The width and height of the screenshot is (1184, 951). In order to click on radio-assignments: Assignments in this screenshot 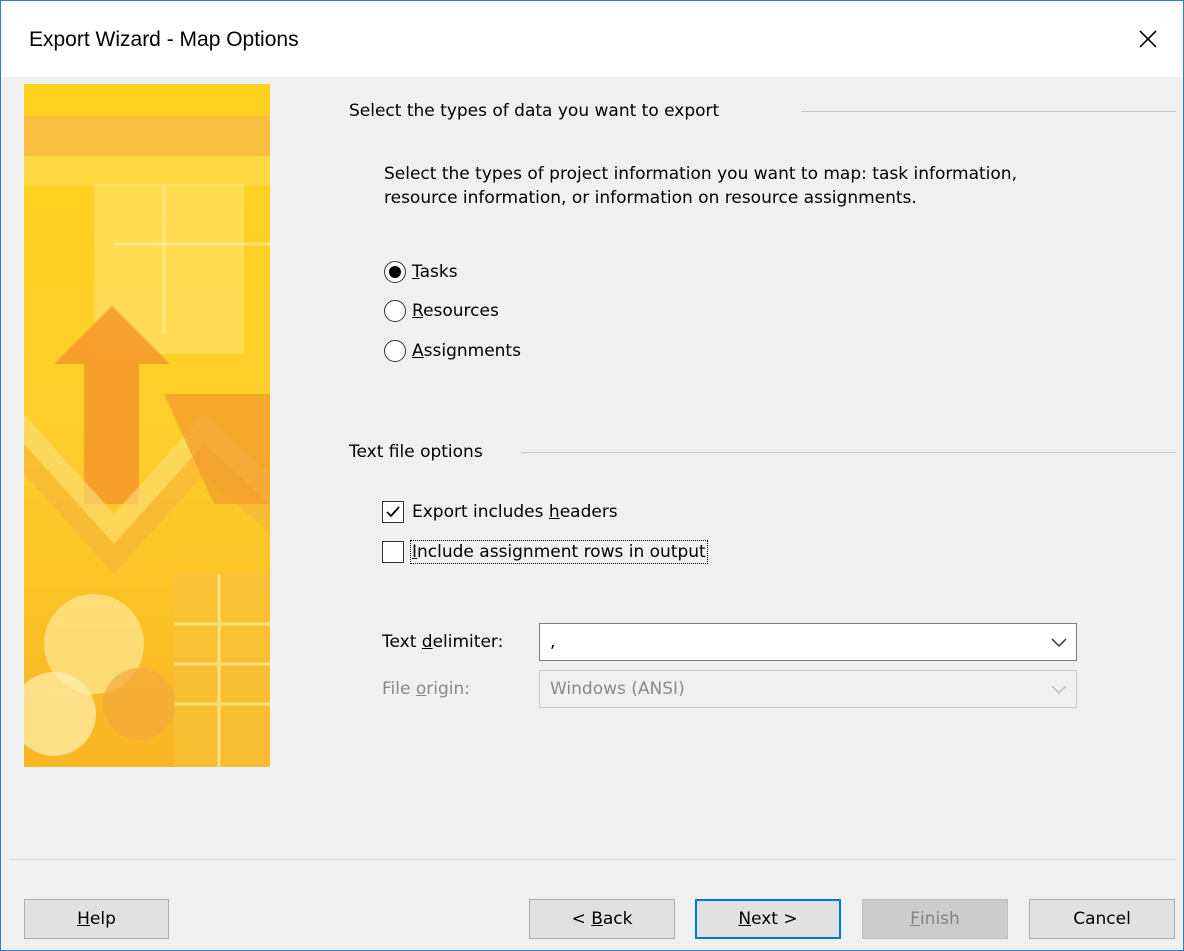, I will do `click(452, 351)`.